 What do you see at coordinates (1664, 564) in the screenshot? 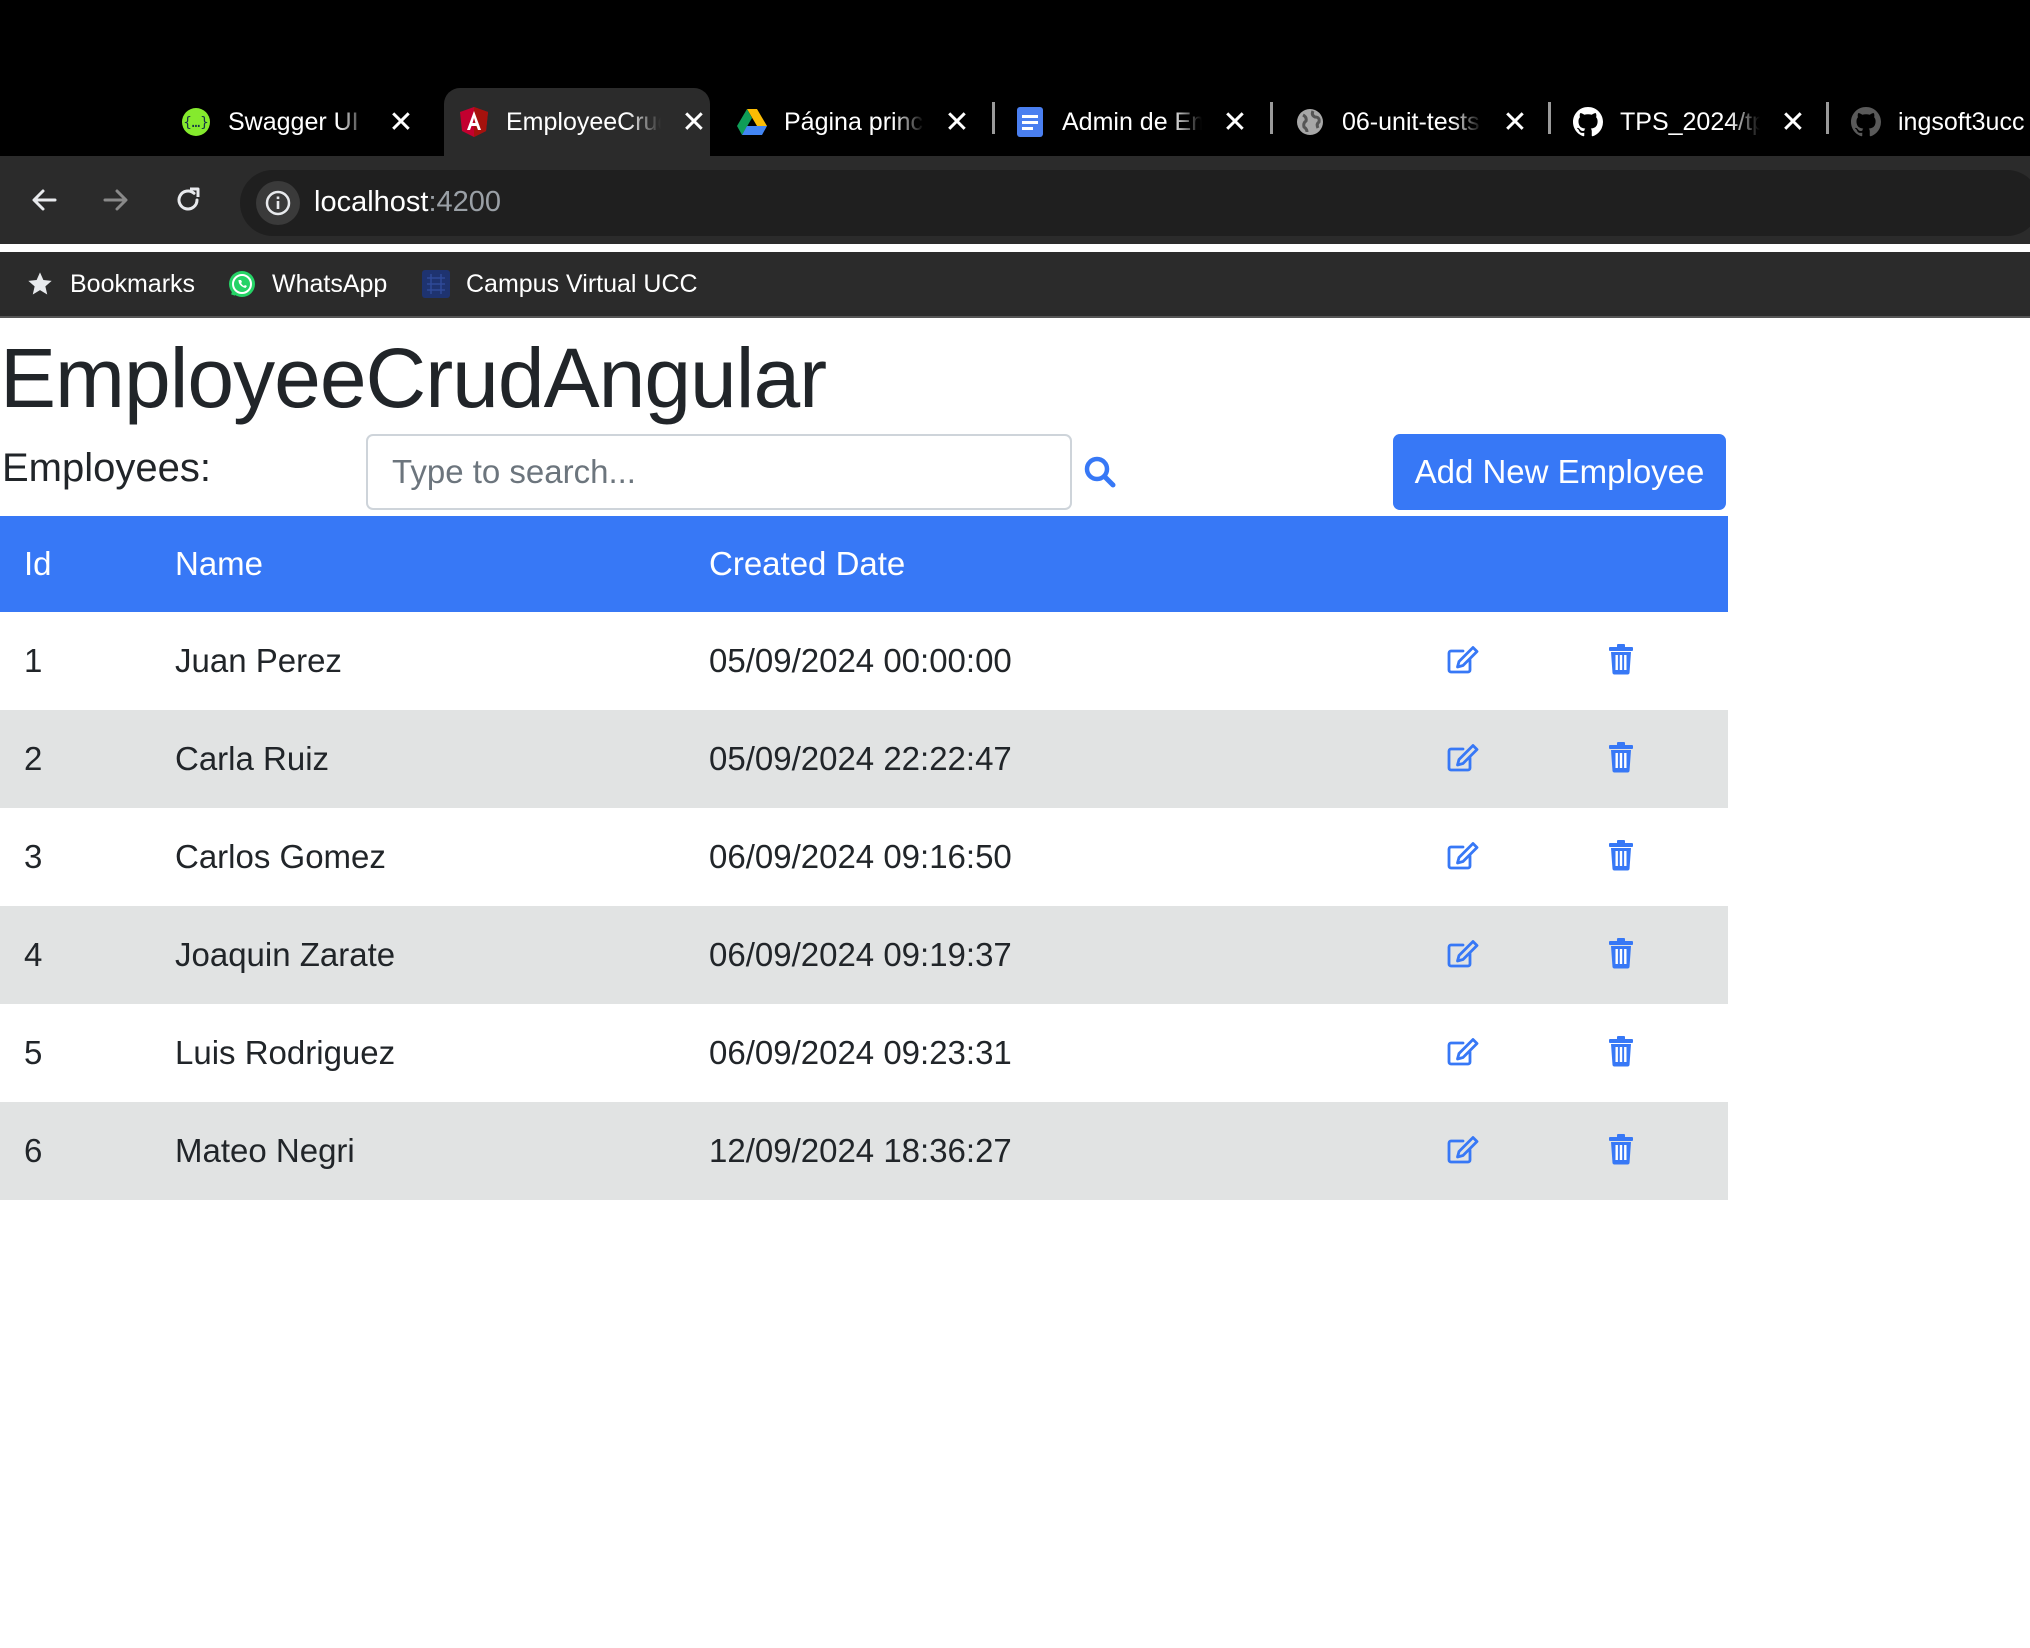
I see `column-header-delete` at bounding box center [1664, 564].